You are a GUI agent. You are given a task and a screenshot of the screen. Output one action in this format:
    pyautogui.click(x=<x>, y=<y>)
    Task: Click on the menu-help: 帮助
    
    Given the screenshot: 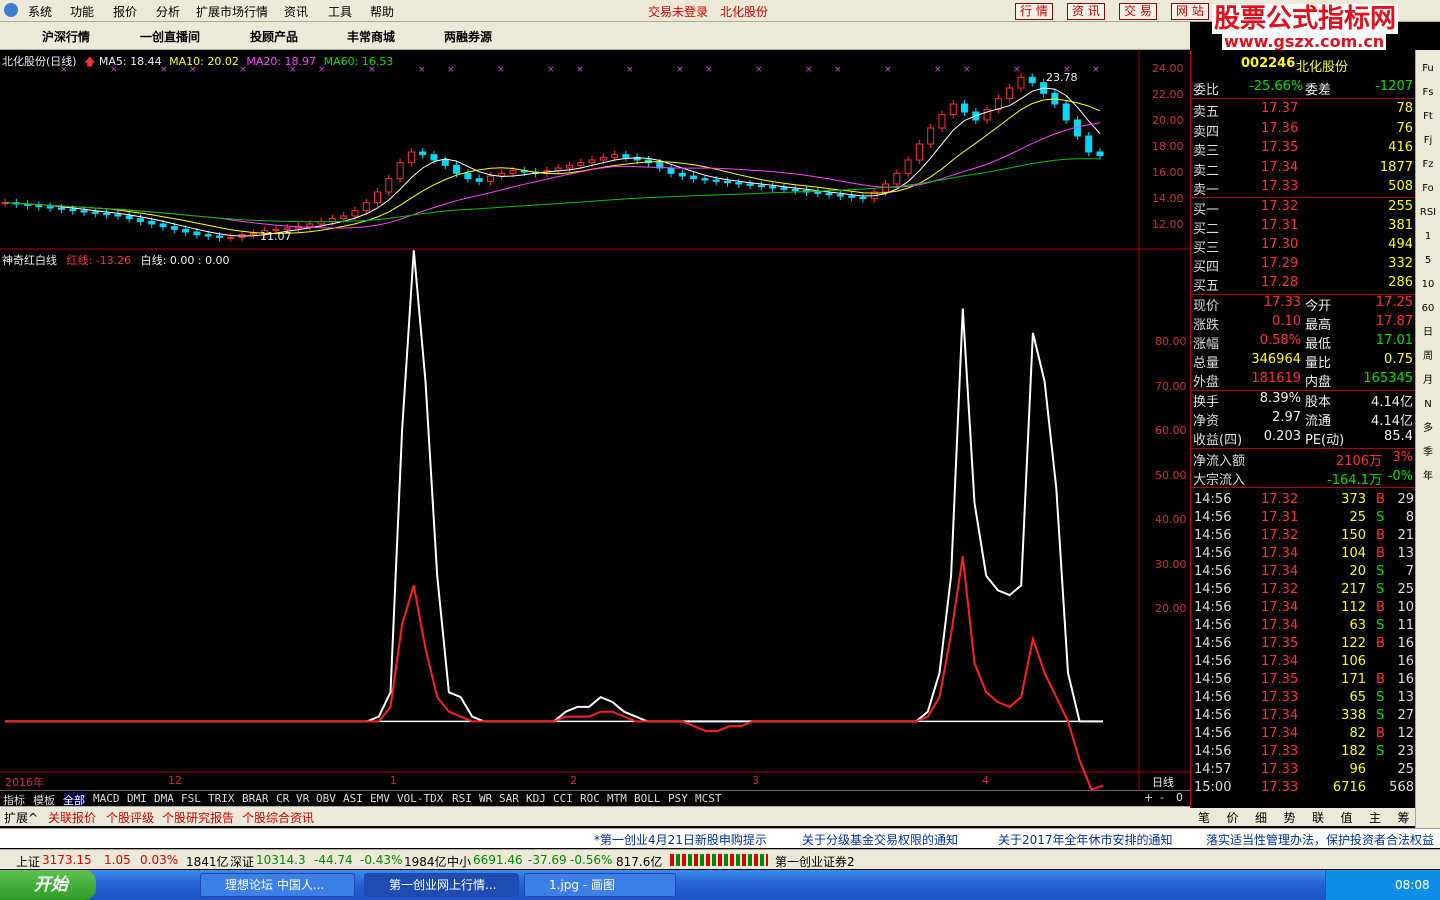 What is the action you would take?
    pyautogui.click(x=382, y=11)
    